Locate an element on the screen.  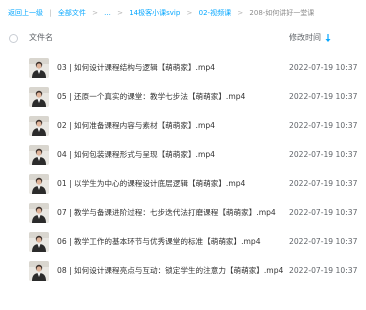
file-list-header: 文件名 修改时间 is located at coordinates (183, 38).